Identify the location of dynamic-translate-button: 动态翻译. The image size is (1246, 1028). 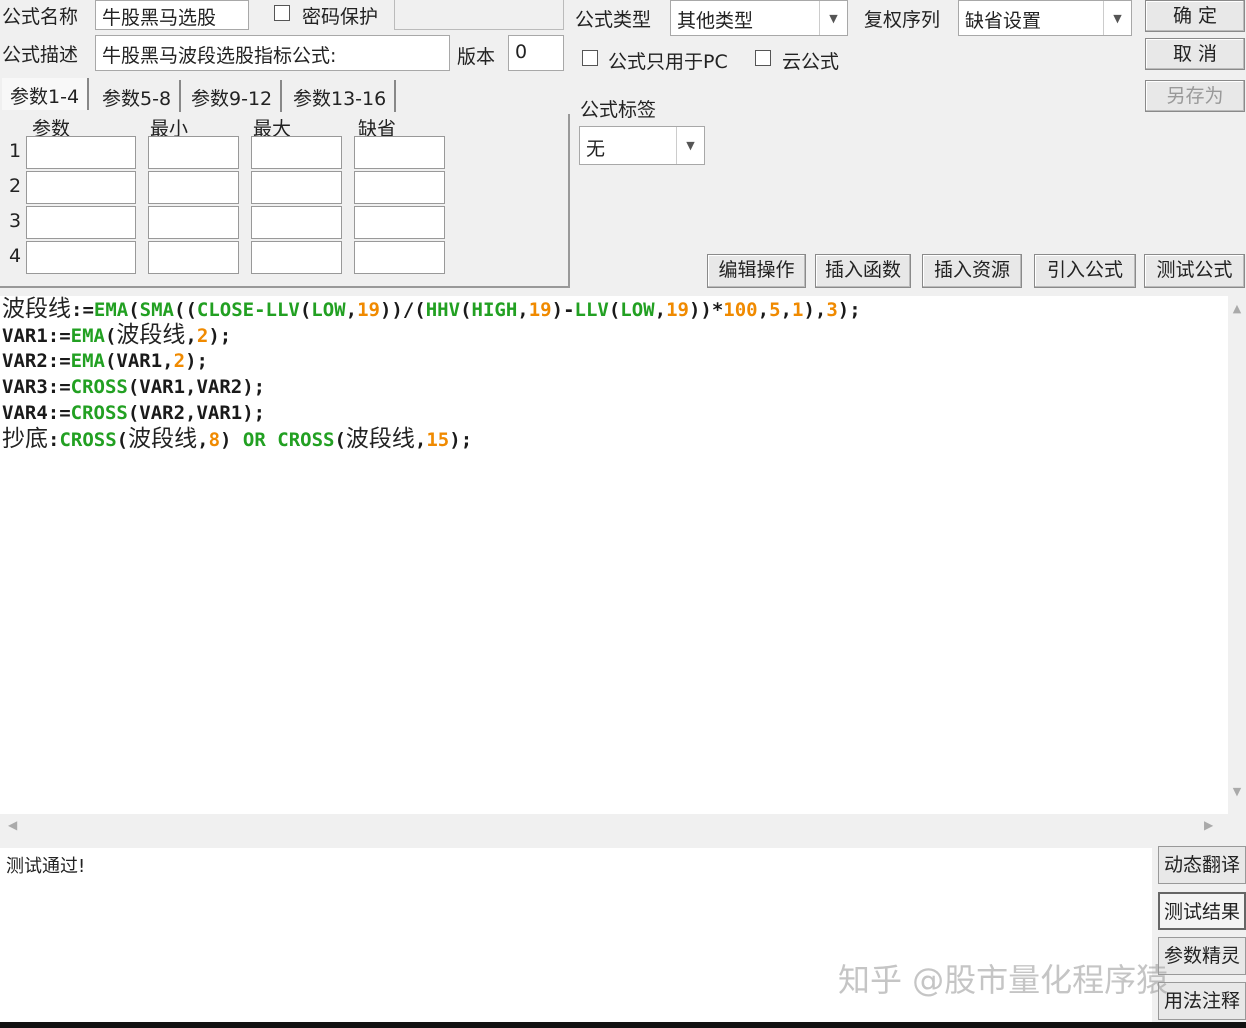
(1202, 865).